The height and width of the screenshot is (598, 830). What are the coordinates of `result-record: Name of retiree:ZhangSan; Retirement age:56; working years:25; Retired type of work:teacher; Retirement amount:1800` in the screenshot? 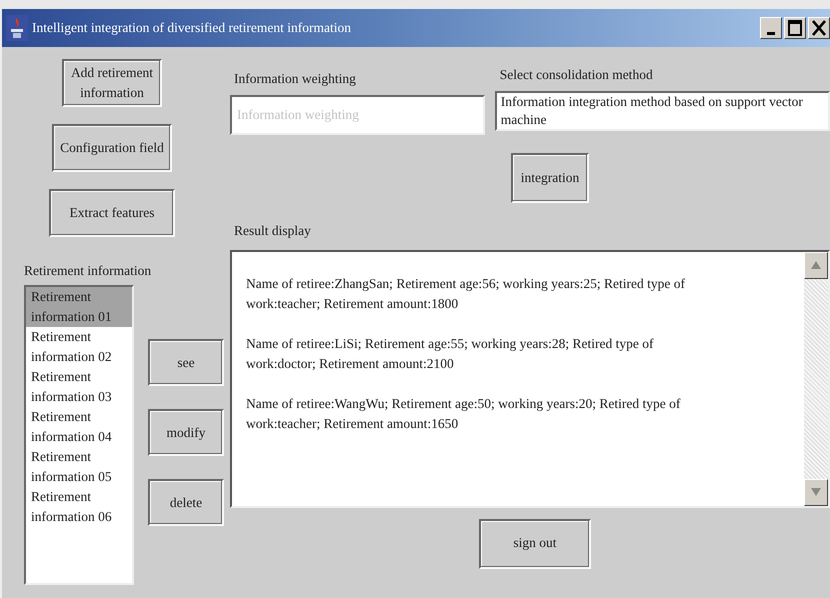 It's located at (466, 293).